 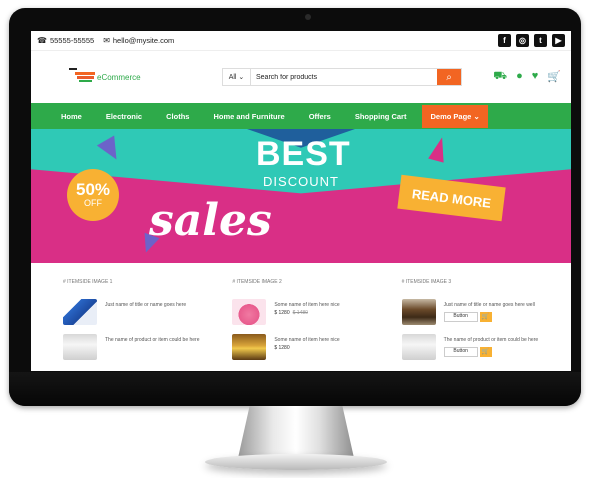 I want to click on product-item: Some name of item here nice $ 1280 $ 1480, so click(x=316, y=312).